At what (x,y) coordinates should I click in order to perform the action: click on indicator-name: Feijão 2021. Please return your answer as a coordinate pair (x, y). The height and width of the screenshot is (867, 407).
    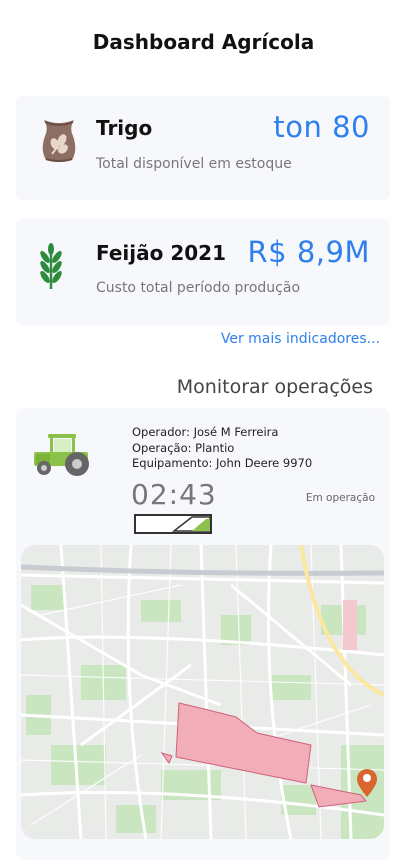
    Looking at the image, I should click on (161, 253).